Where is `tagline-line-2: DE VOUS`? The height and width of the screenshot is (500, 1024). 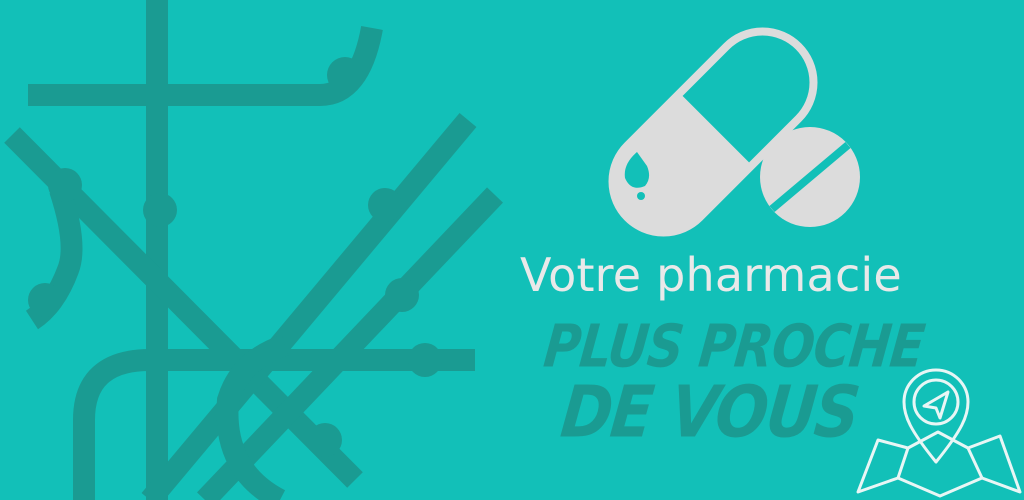 tagline-line-2: DE VOUS is located at coordinates (709, 412).